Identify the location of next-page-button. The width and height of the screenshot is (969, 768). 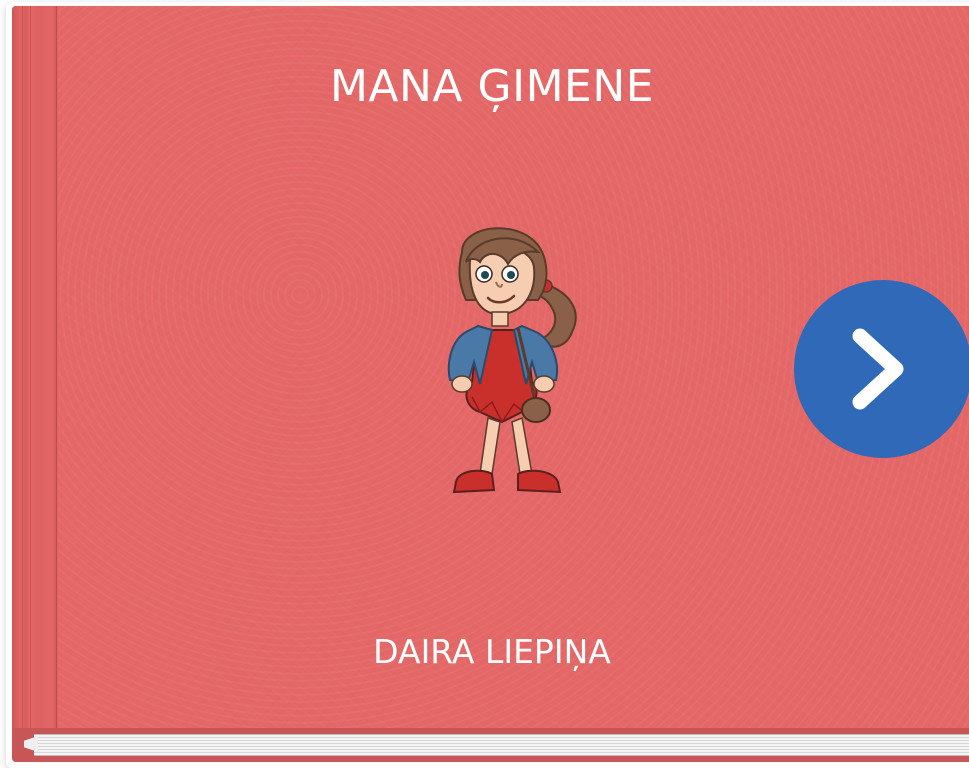
(881, 369).